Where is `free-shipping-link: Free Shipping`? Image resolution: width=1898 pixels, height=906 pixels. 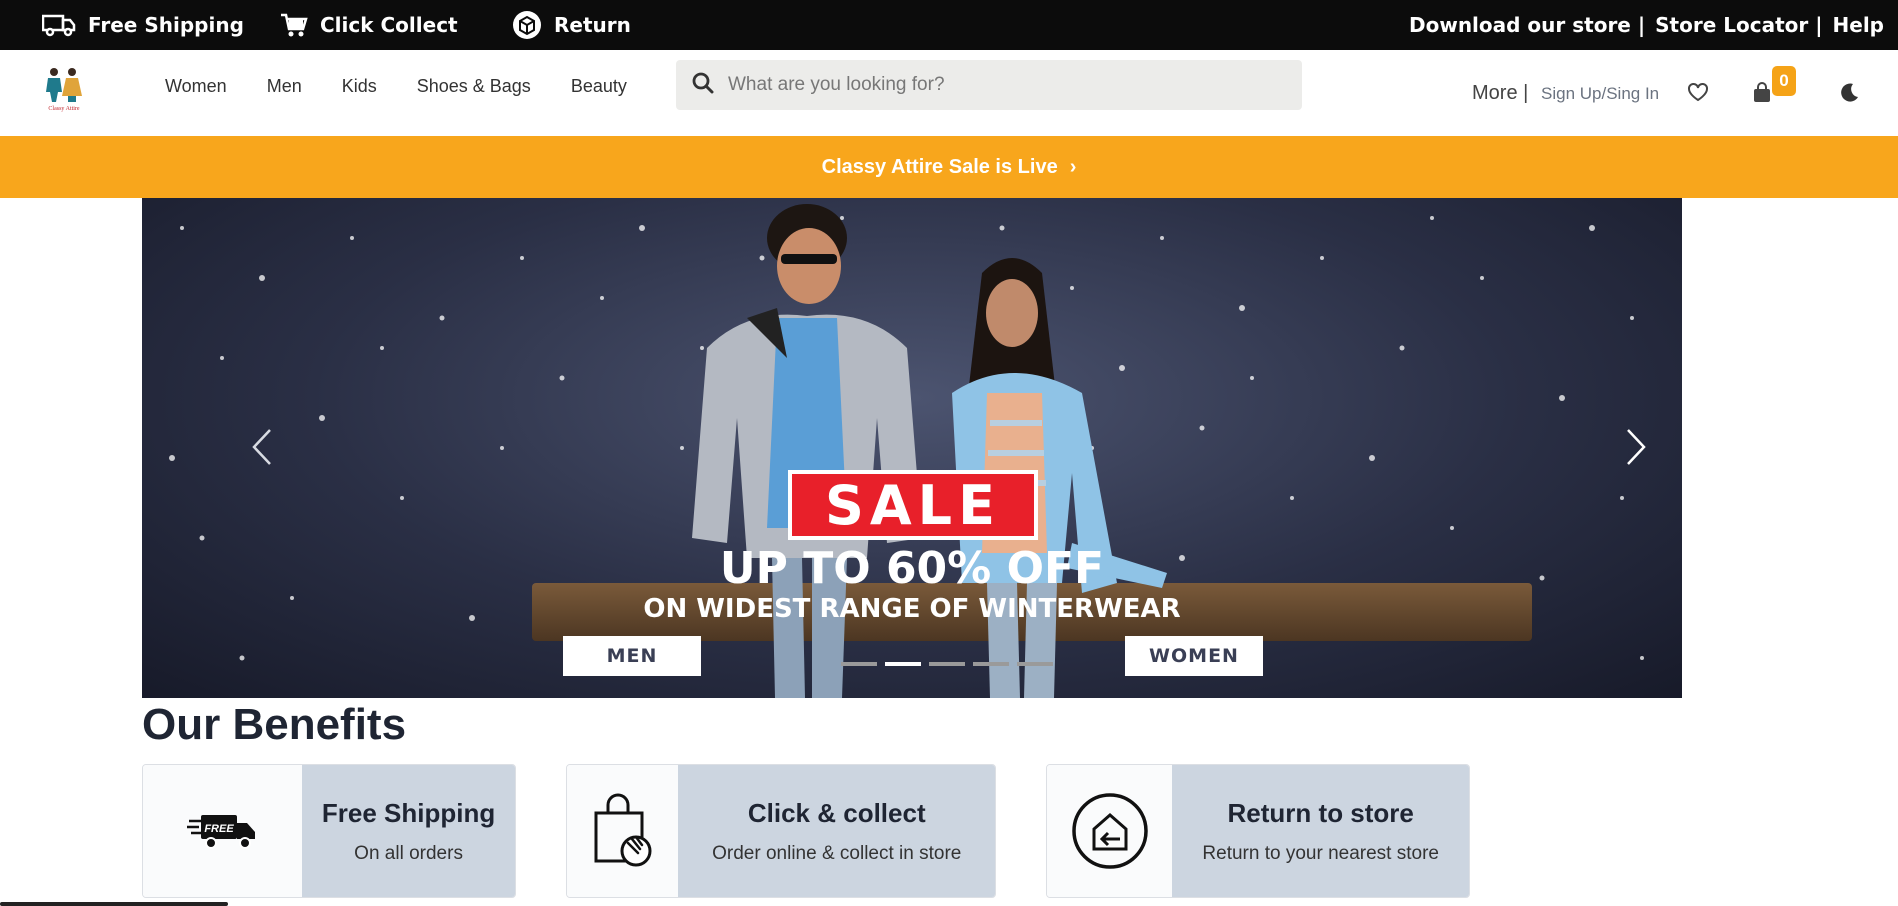 free-shipping-link: Free Shipping is located at coordinates (143, 25).